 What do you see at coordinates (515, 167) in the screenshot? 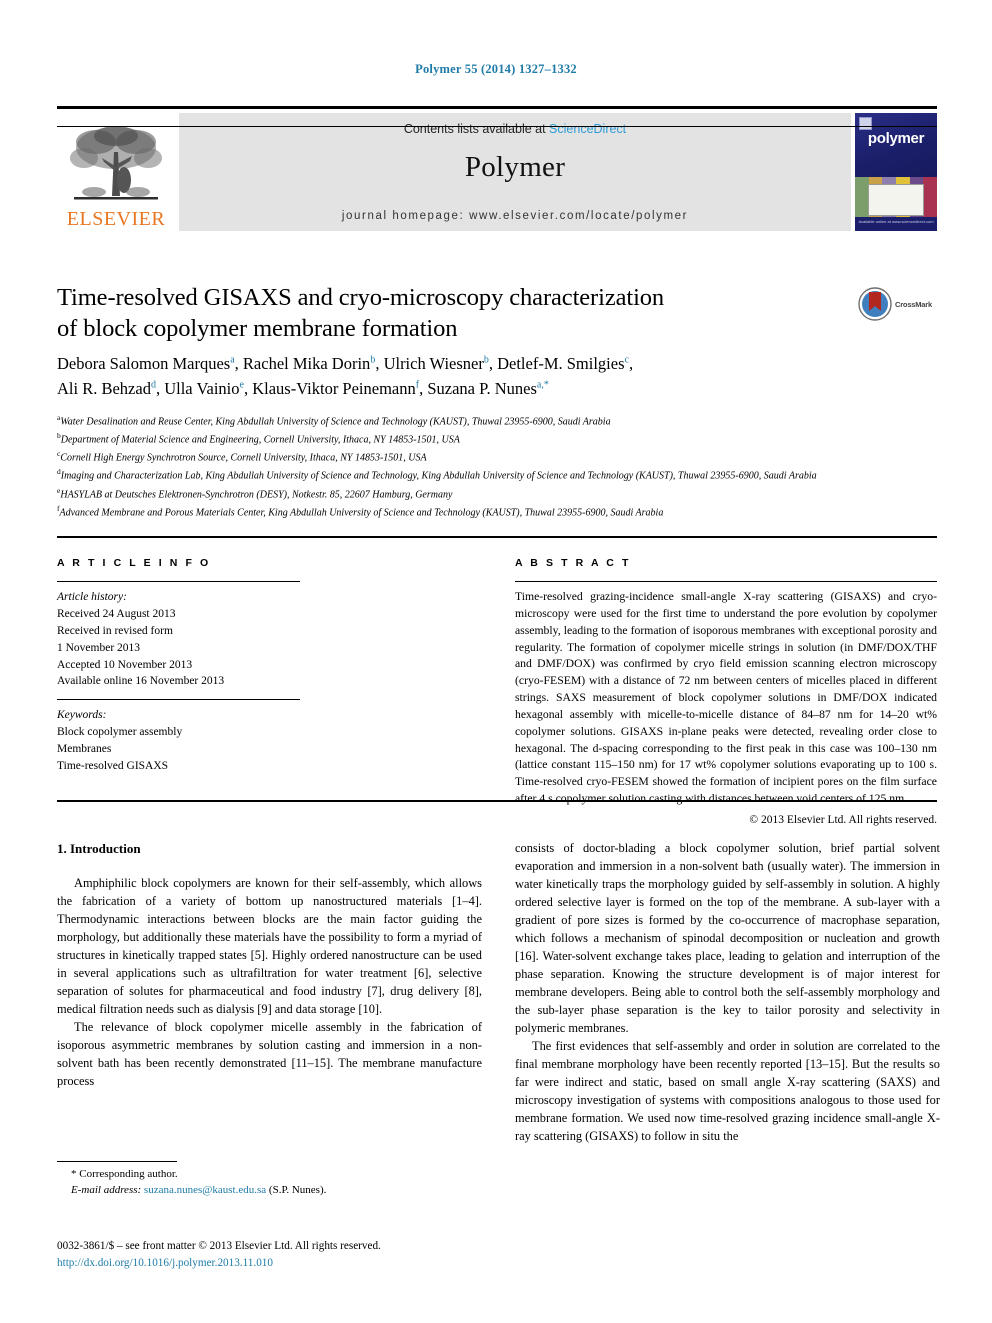
I see `journal-title: Polymer` at bounding box center [515, 167].